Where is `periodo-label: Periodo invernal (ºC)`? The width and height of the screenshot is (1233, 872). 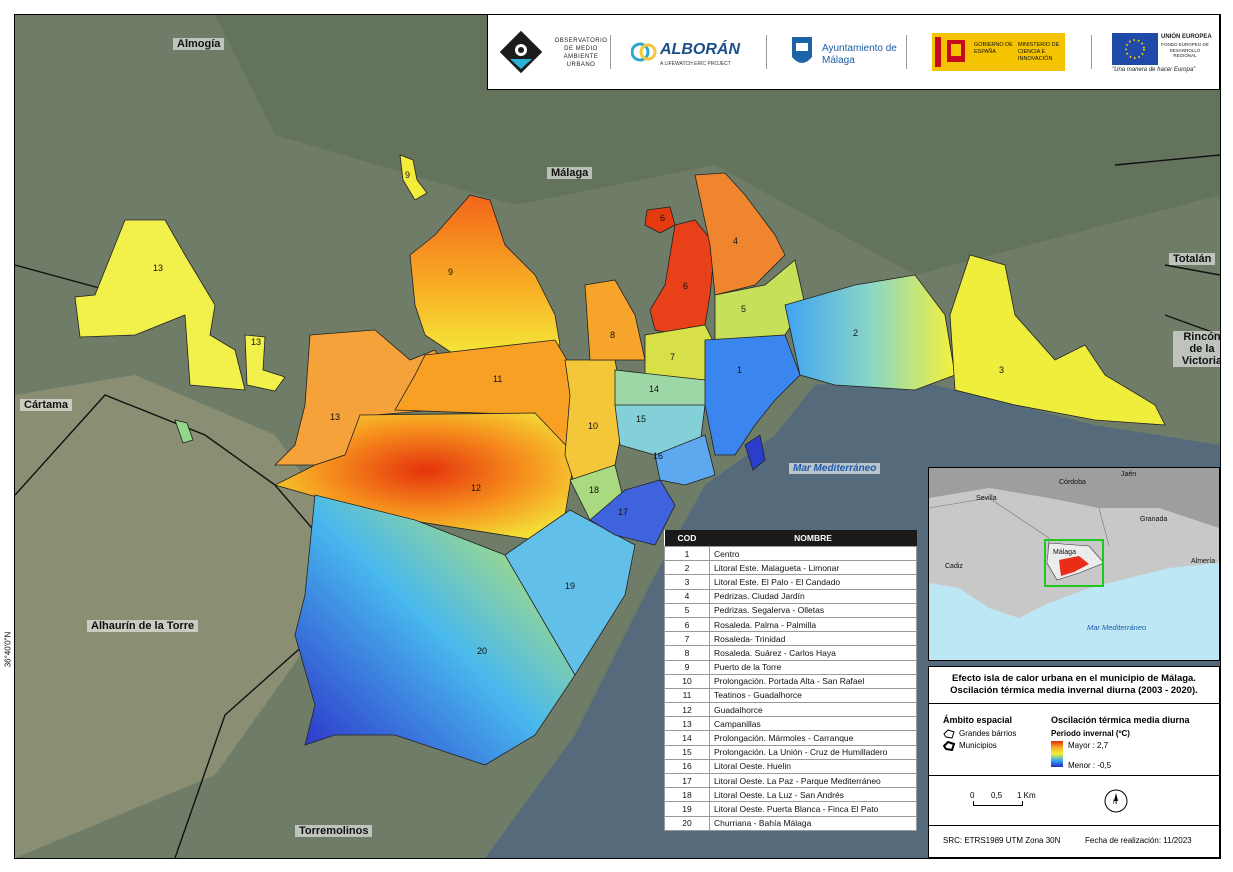 periodo-label: Periodo invernal (ºC) is located at coordinates (1090, 733).